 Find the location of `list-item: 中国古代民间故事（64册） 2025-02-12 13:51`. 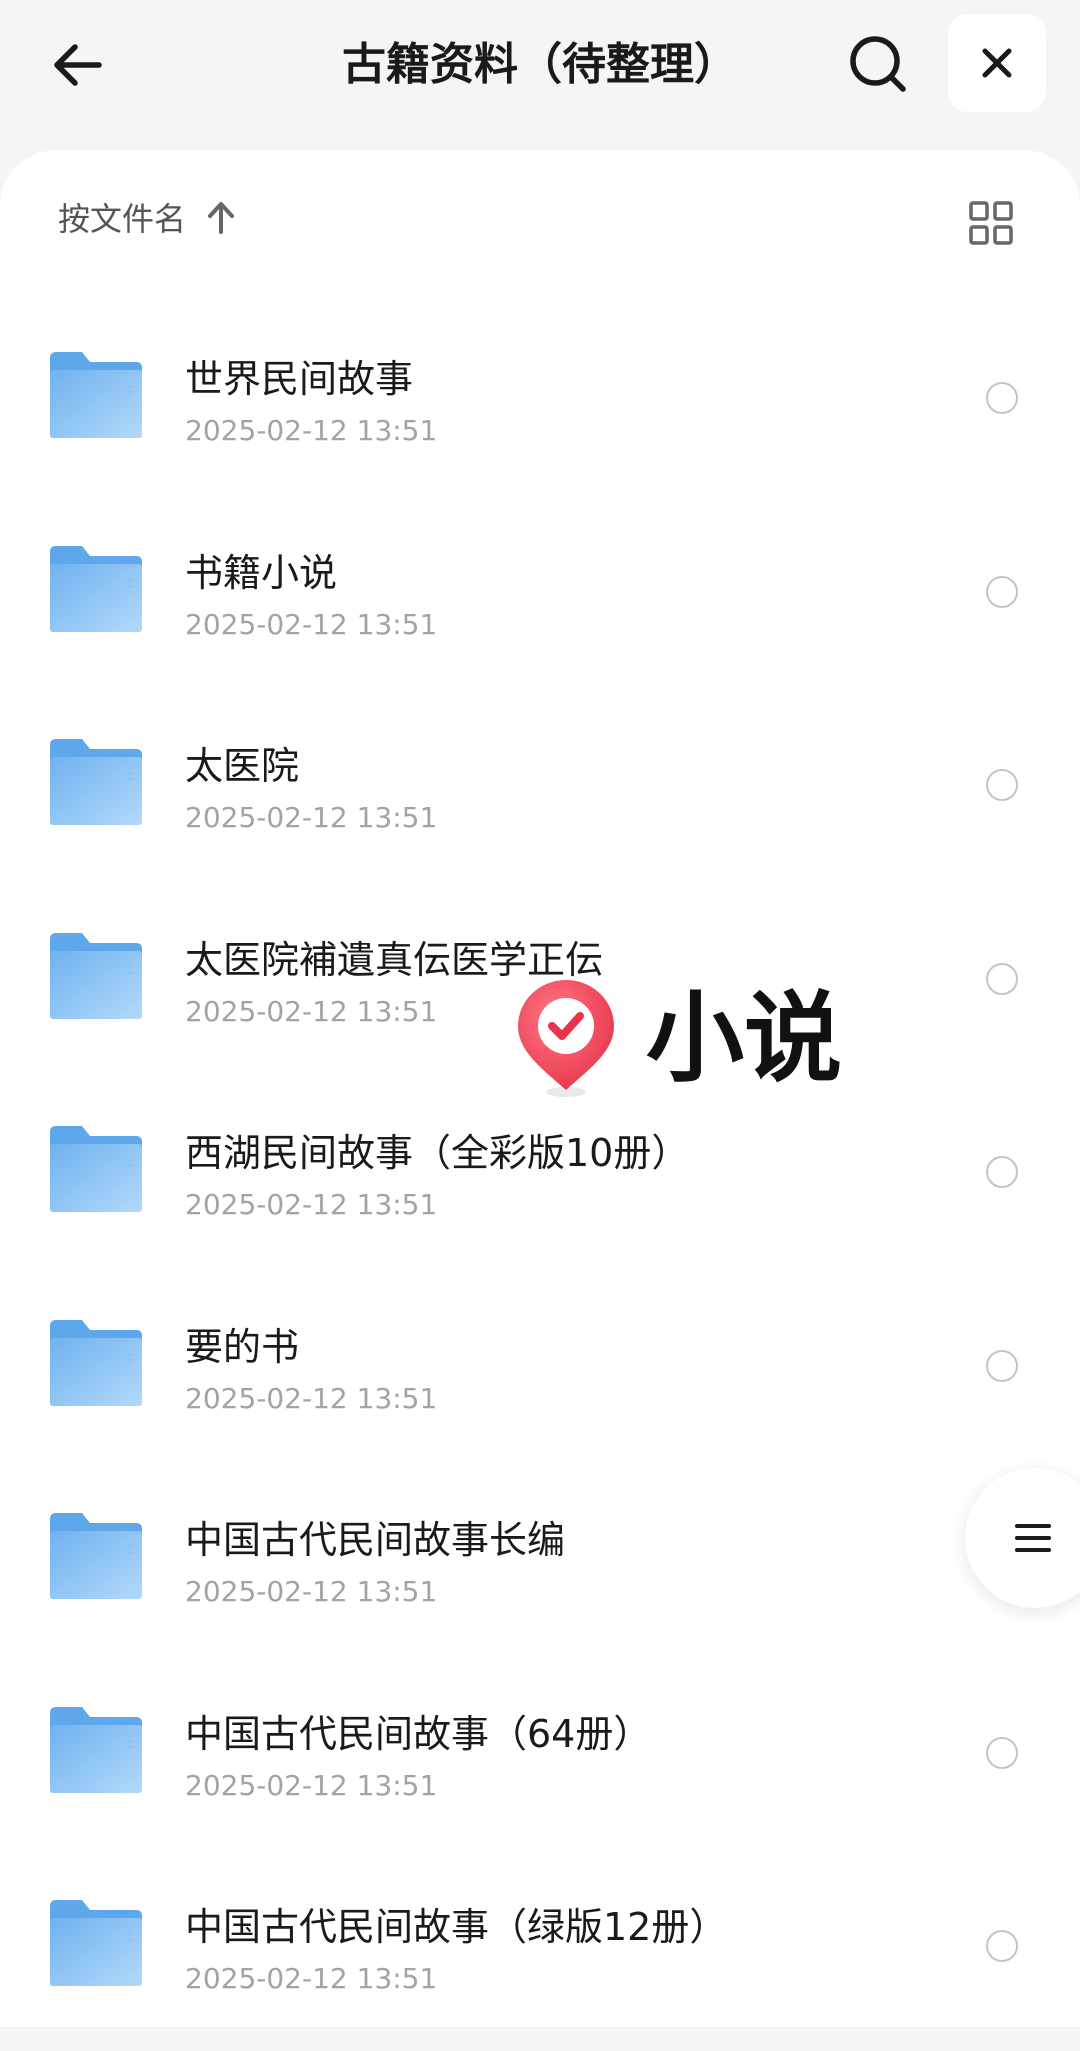

list-item: 中国古代民间故事（64册） 2025-02-12 13:51 is located at coordinates (540, 1761).